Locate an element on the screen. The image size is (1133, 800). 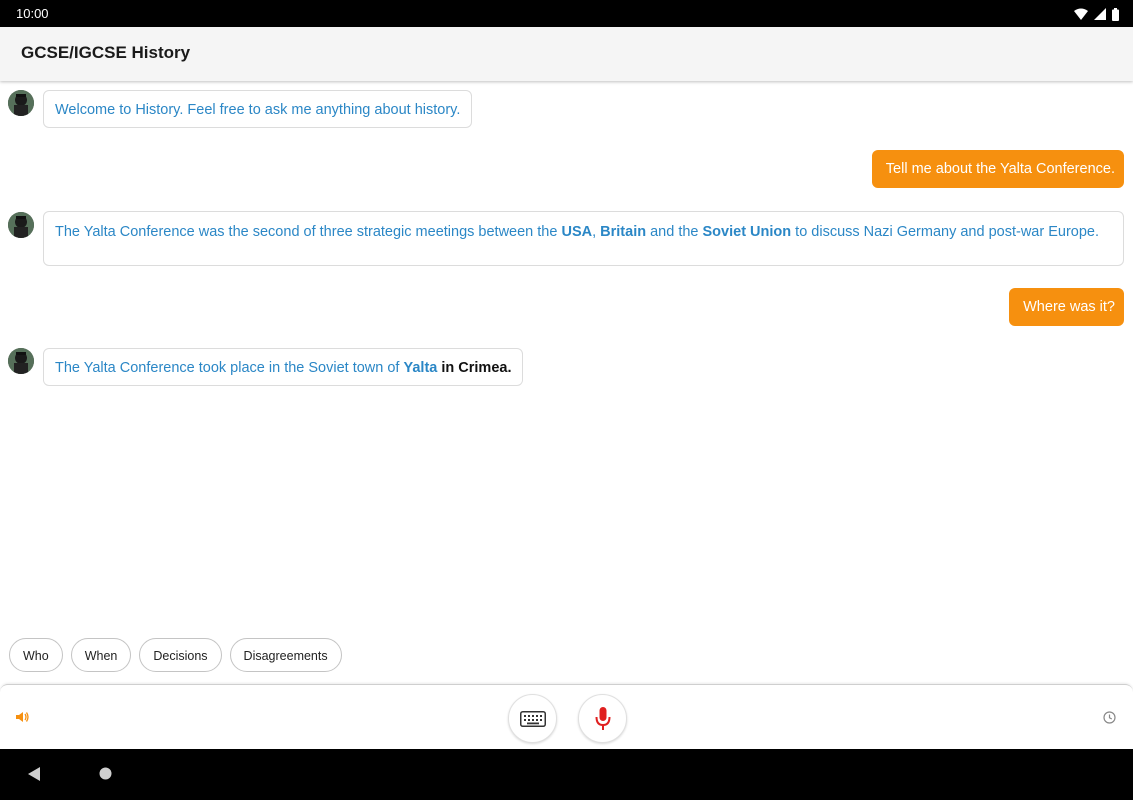
status-time: 10:00 is located at coordinates (32, 13).